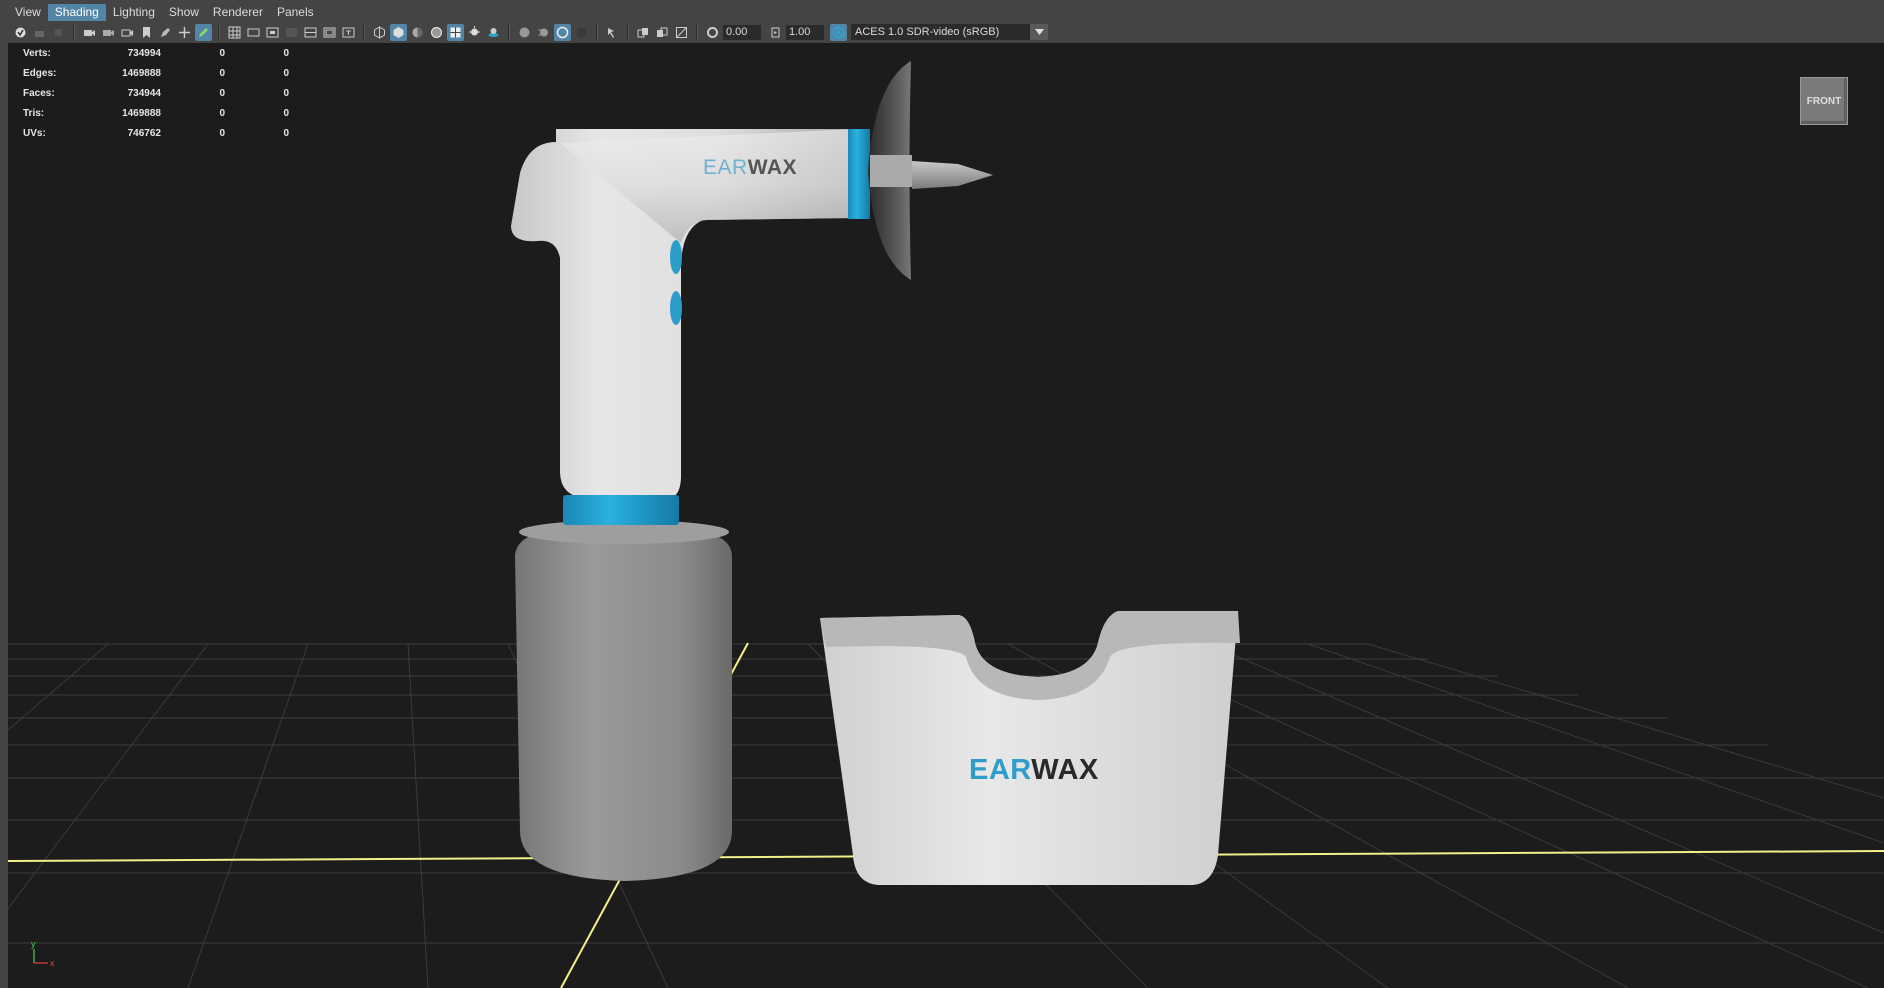 This screenshot has width=1884, height=988. What do you see at coordinates (455, 32) in the screenshot?
I see `textured-icon` at bounding box center [455, 32].